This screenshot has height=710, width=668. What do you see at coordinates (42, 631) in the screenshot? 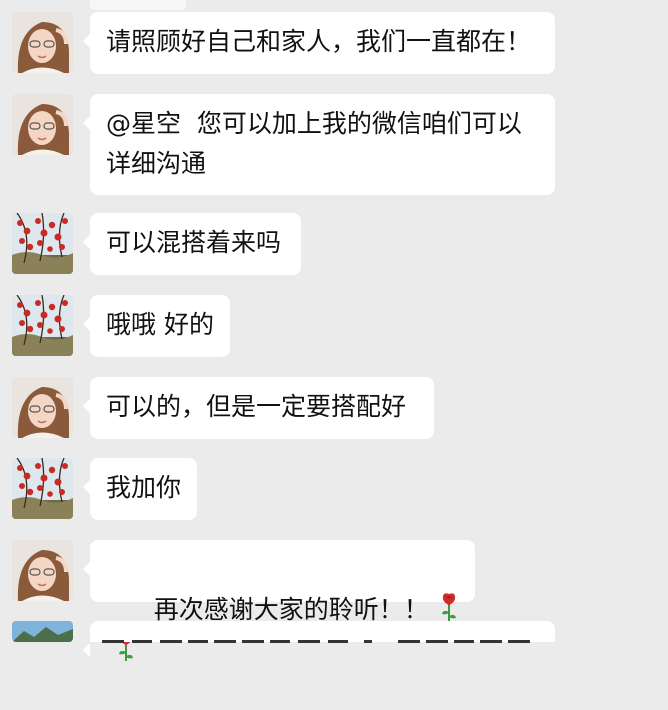
I see `avatar-landscape` at bounding box center [42, 631].